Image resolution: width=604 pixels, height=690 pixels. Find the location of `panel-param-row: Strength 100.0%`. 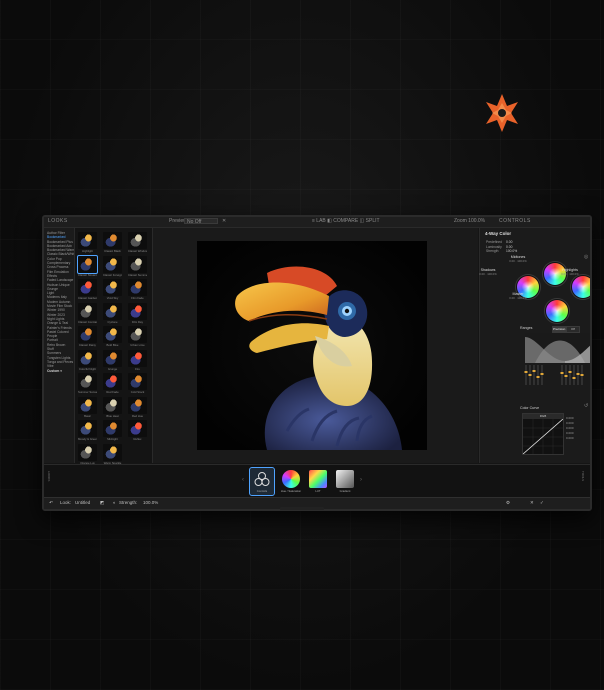

panel-param-row: Strength 100.0% is located at coordinates (501, 251).